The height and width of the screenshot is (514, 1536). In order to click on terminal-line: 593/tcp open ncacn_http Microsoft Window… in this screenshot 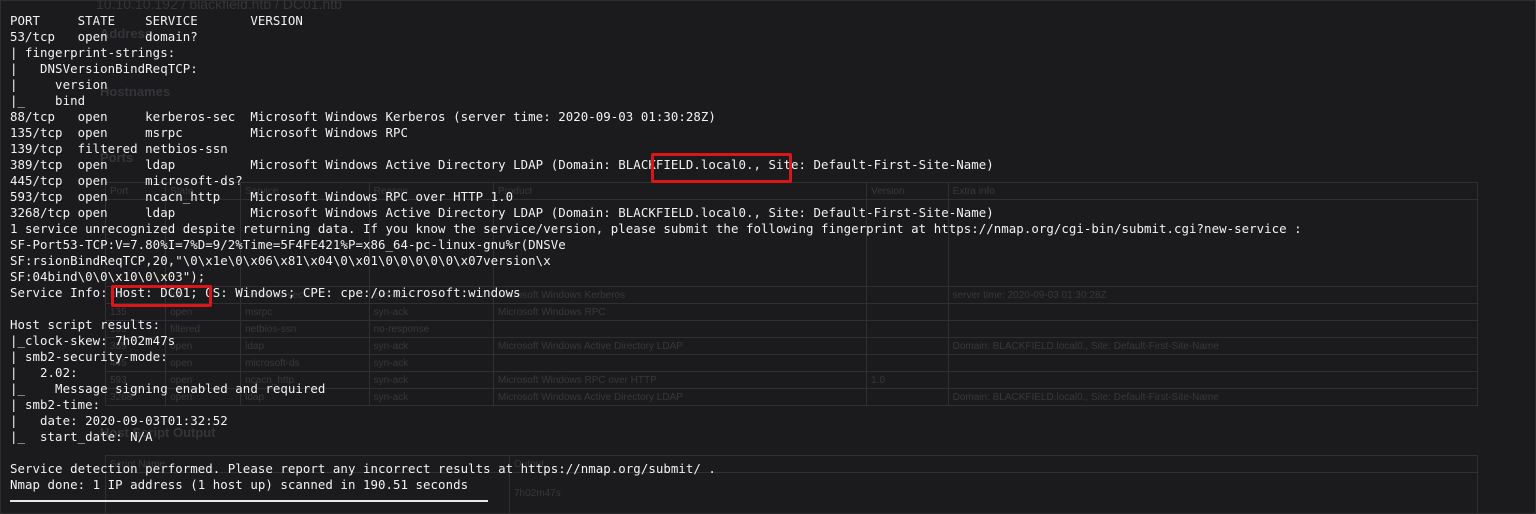, I will do `click(262, 196)`.